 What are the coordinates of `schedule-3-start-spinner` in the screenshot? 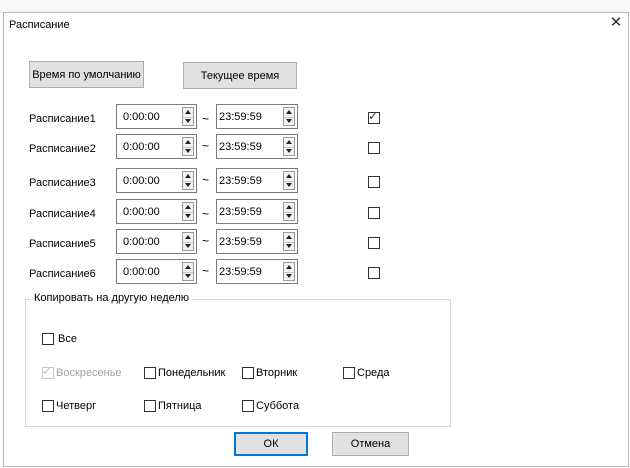 It's located at (188, 180).